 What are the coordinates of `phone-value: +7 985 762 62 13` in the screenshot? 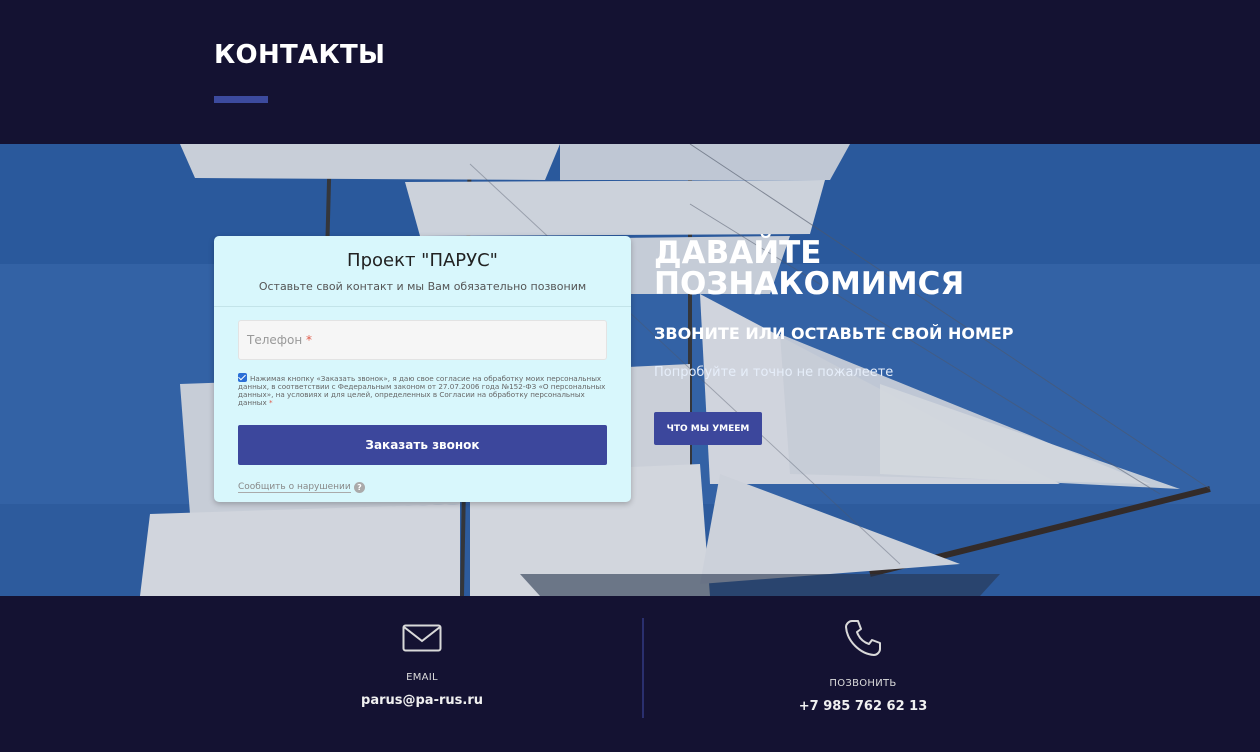 It's located at (863, 706).